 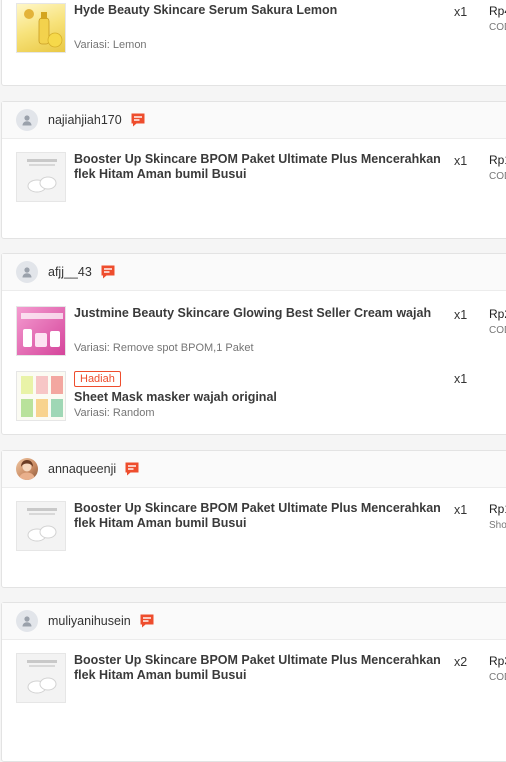 I want to click on product-variant: Variasi: Lemon, so click(x=110, y=45).